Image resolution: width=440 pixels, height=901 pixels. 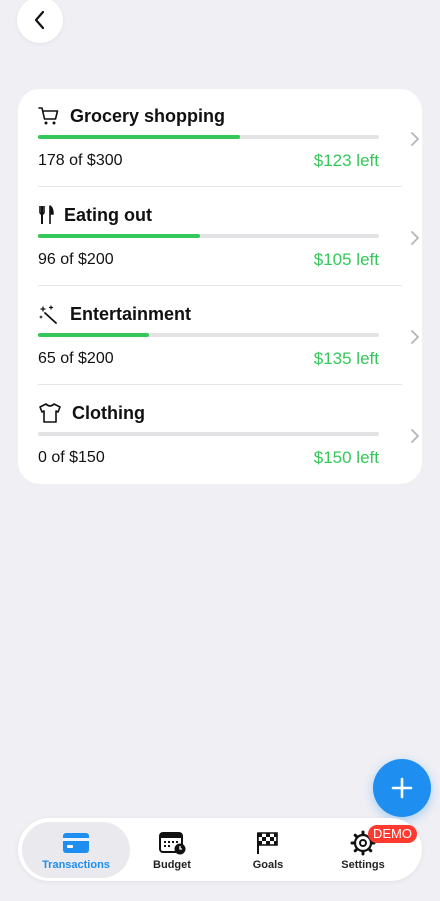 I want to click on add-transaction-button, so click(x=402, y=788).